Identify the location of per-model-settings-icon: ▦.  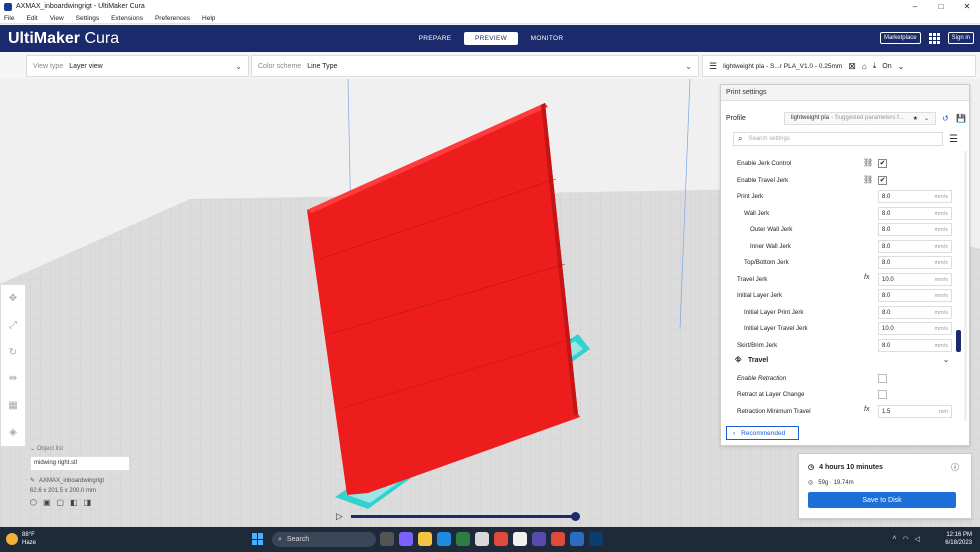
(12, 405).